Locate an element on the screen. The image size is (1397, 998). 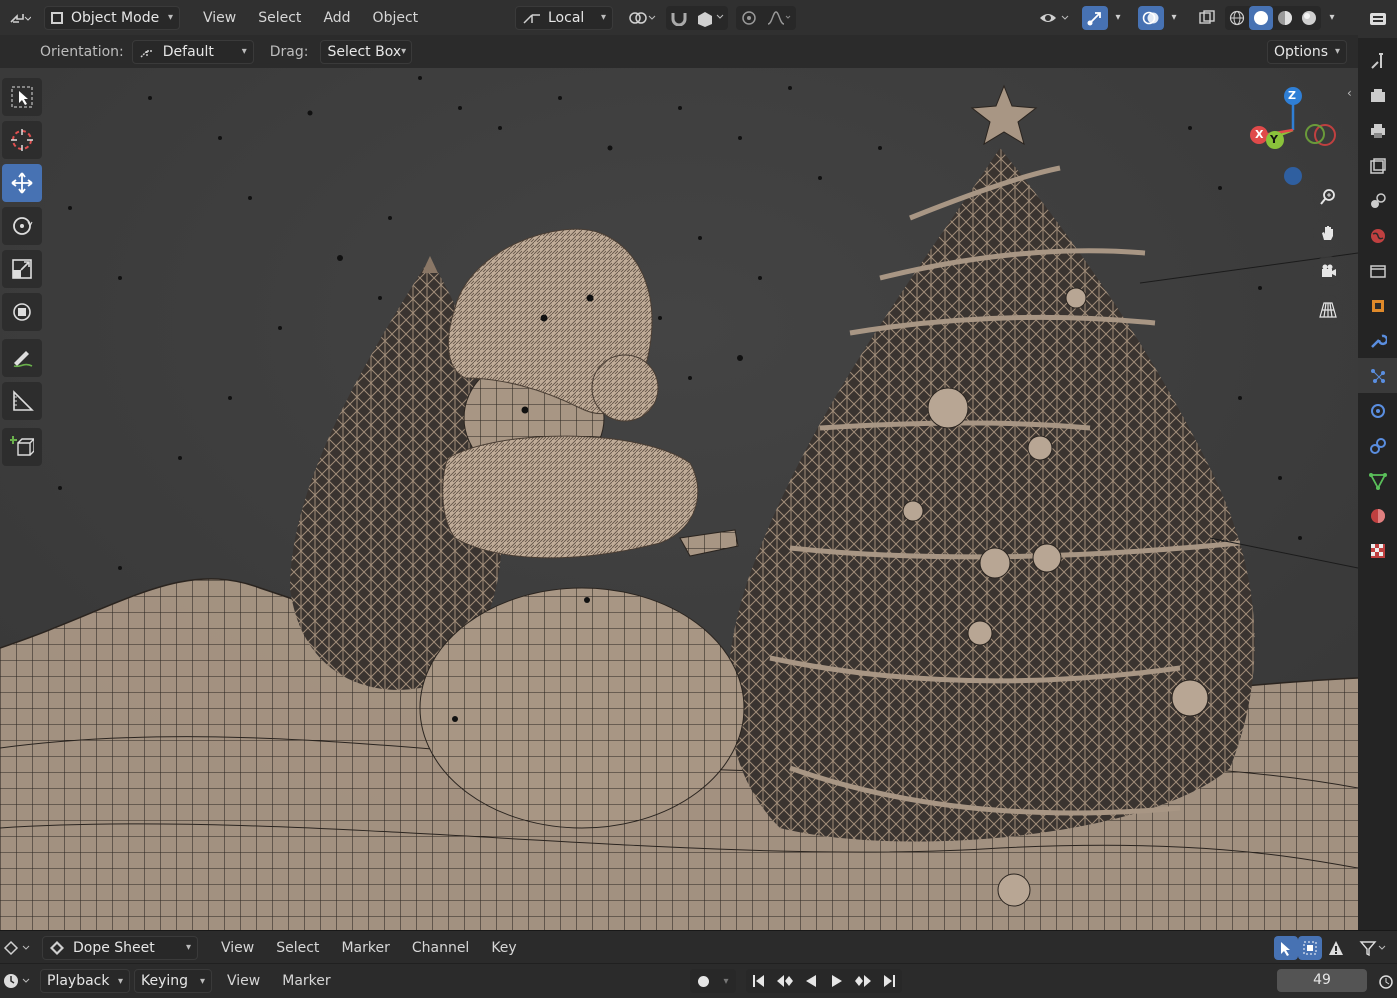
tab-collection is located at coordinates (1377, 270).